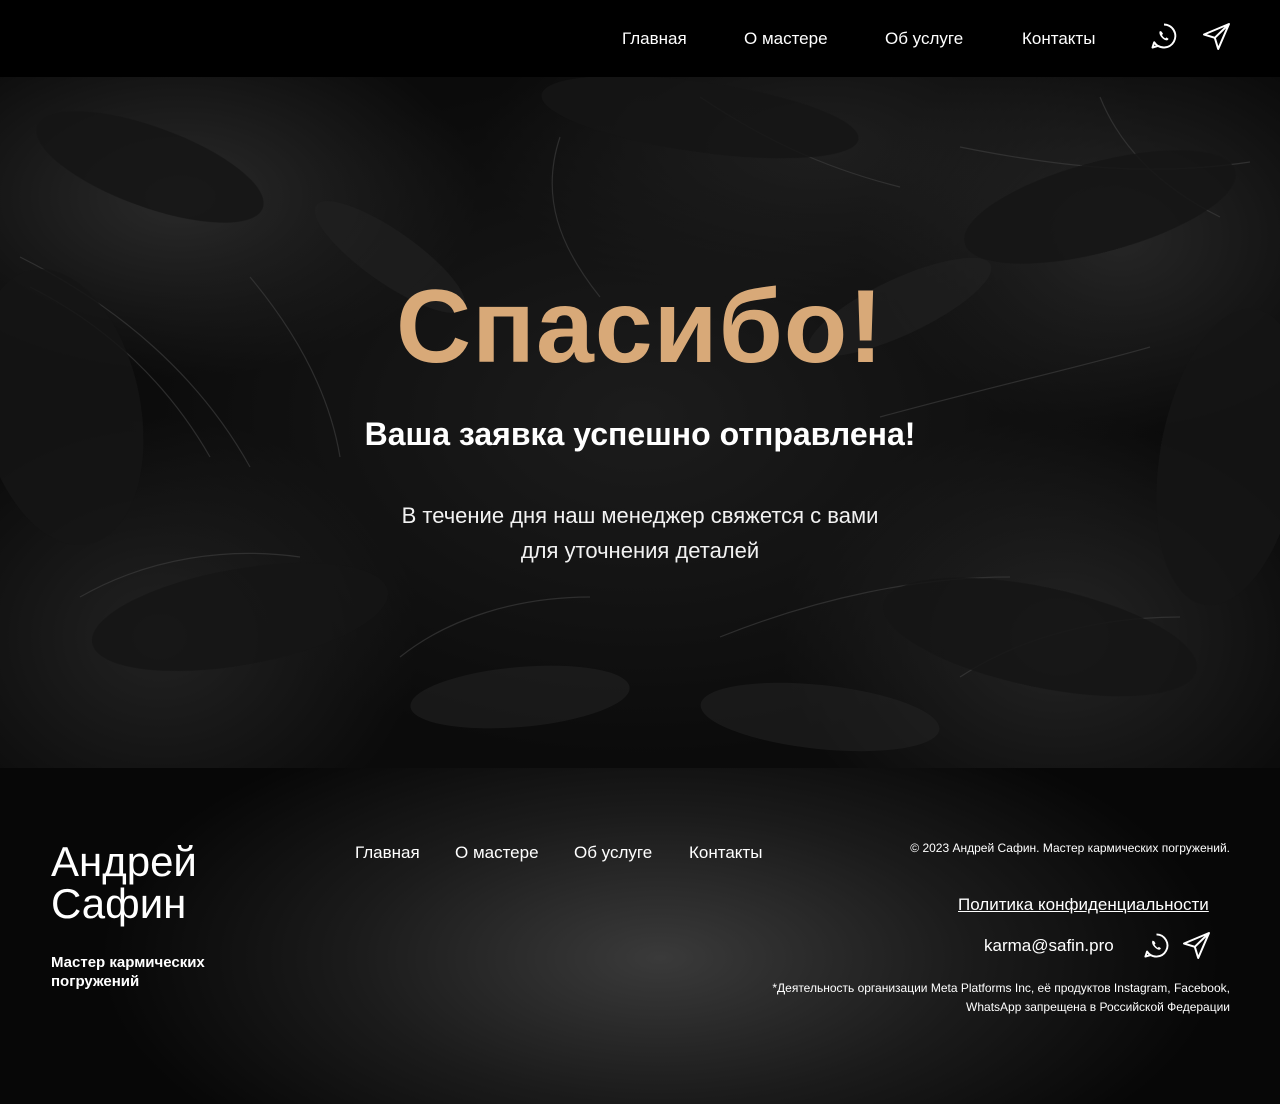 Image resolution: width=1280 pixels, height=1104 pixels. What do you see at coordinates (141, 972) in the screenshot?
I see `footer-tagline: Мастер кармических погружений` at bounding box center [141, 972].